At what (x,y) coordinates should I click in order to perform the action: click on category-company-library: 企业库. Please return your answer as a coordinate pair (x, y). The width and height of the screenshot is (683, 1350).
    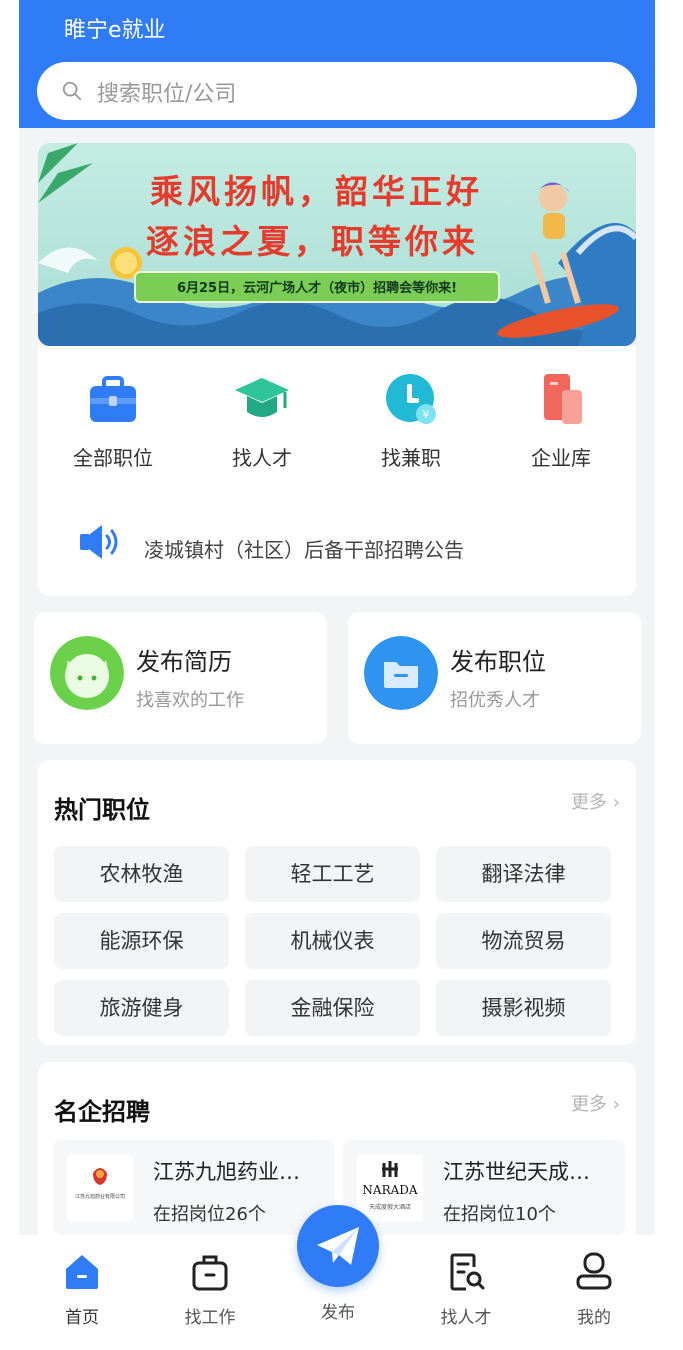
    Looking at the image, I should click on (561, 420).